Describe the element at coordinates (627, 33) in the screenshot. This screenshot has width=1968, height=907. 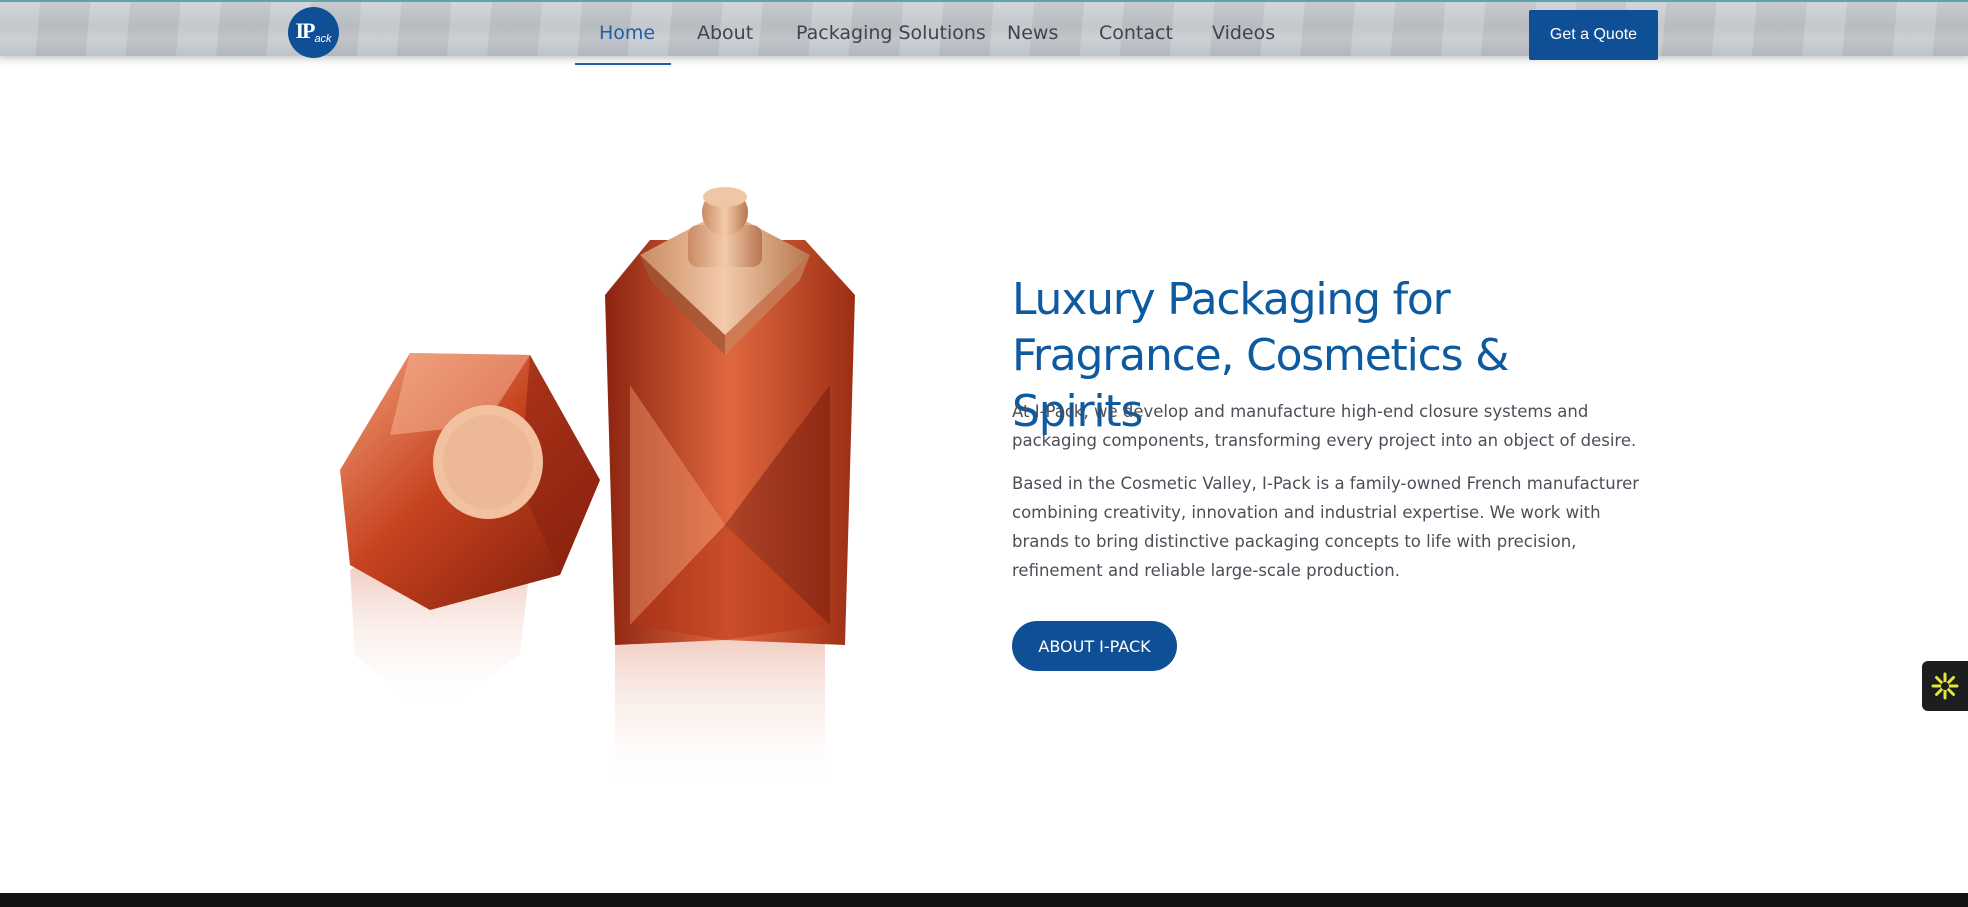
I see `nav-home: Home` at that location.